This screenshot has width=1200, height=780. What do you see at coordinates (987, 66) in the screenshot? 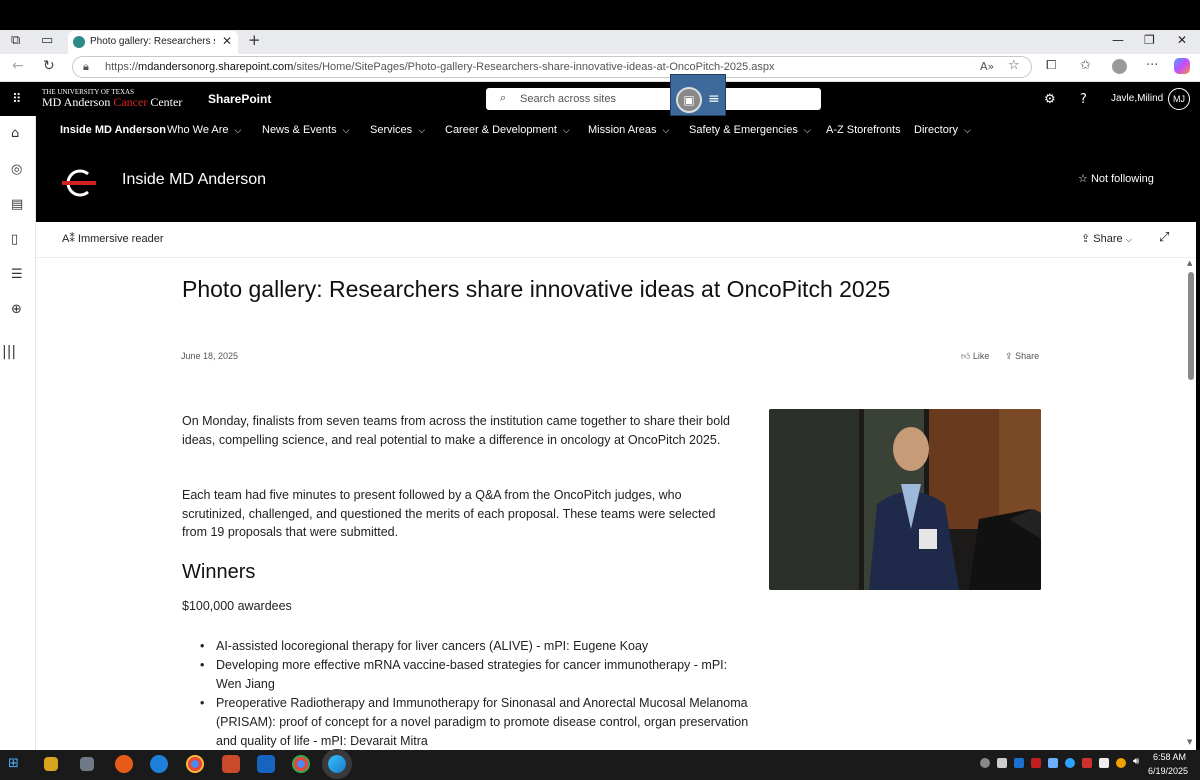
I see `read-aloud-icon: A»` at bounding box center [987, 66].